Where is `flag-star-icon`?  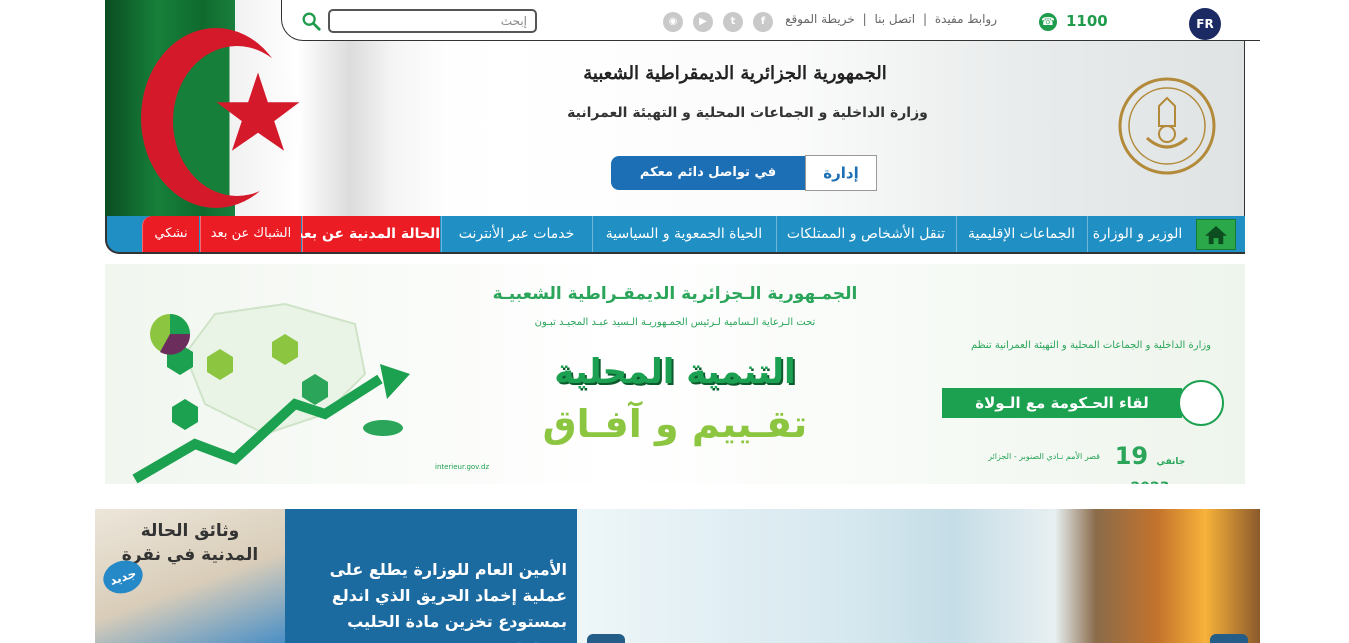
flag-star-icon is located at coordinates (258, 111).